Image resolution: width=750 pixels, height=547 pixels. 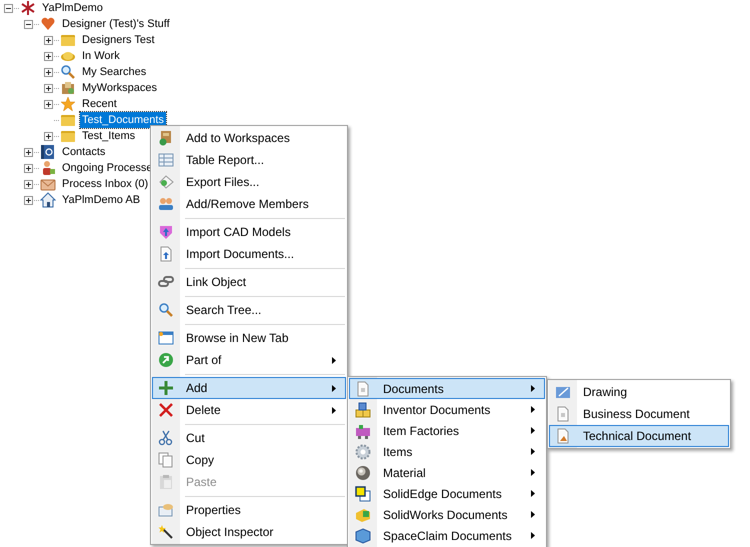 I want to click on menu-item: Material, so click(x=447, y=472).